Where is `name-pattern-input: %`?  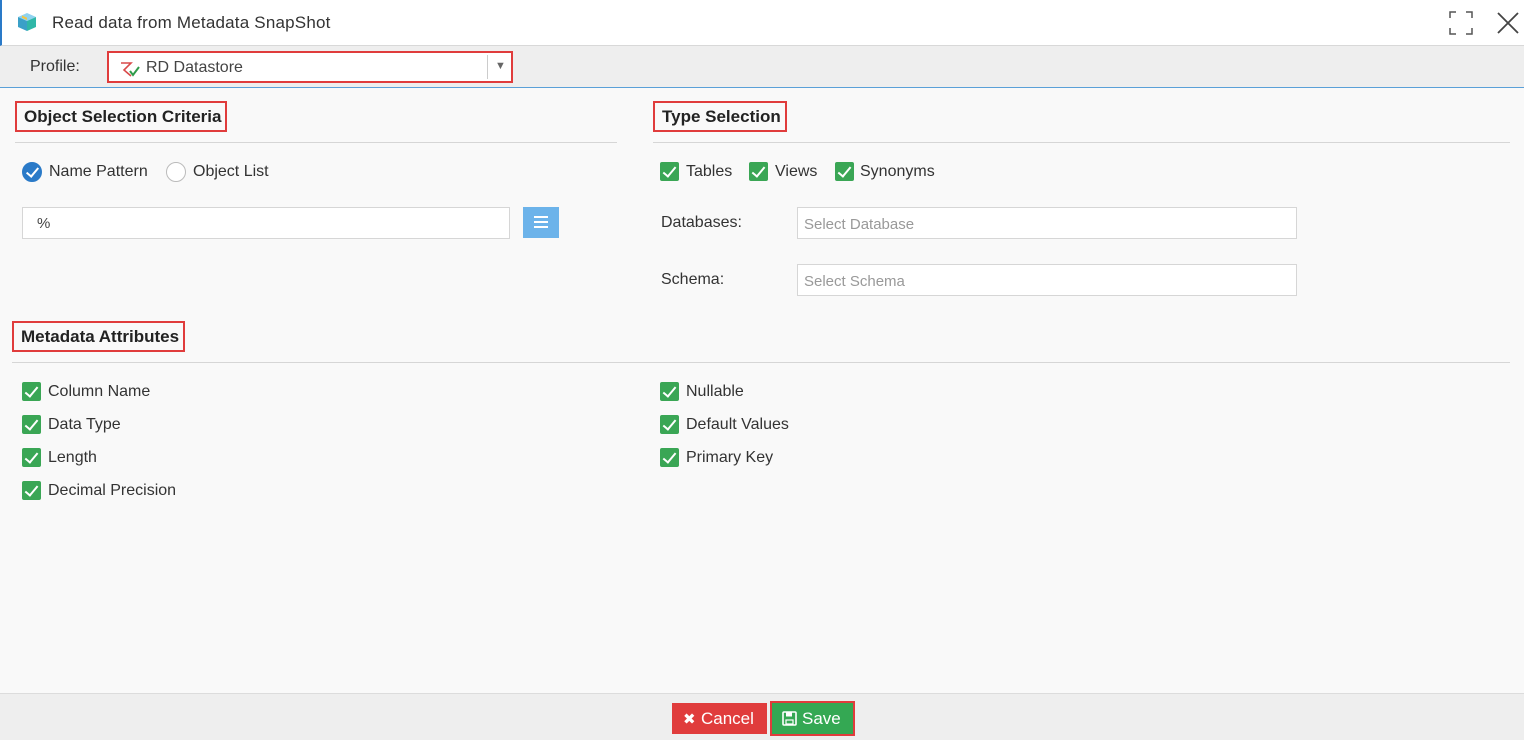 name-pattern-input: % is located at coordinates (266, 223).